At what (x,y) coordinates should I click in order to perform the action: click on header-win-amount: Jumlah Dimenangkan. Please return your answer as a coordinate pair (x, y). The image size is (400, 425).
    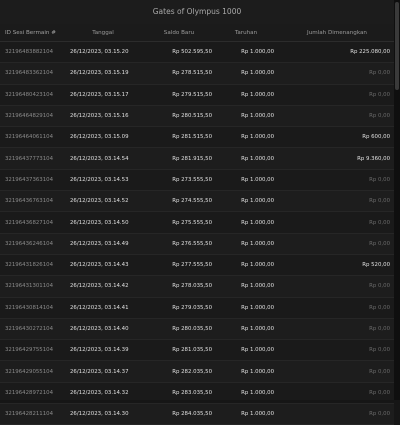
    Looking at the image, I should click on (334, 33).